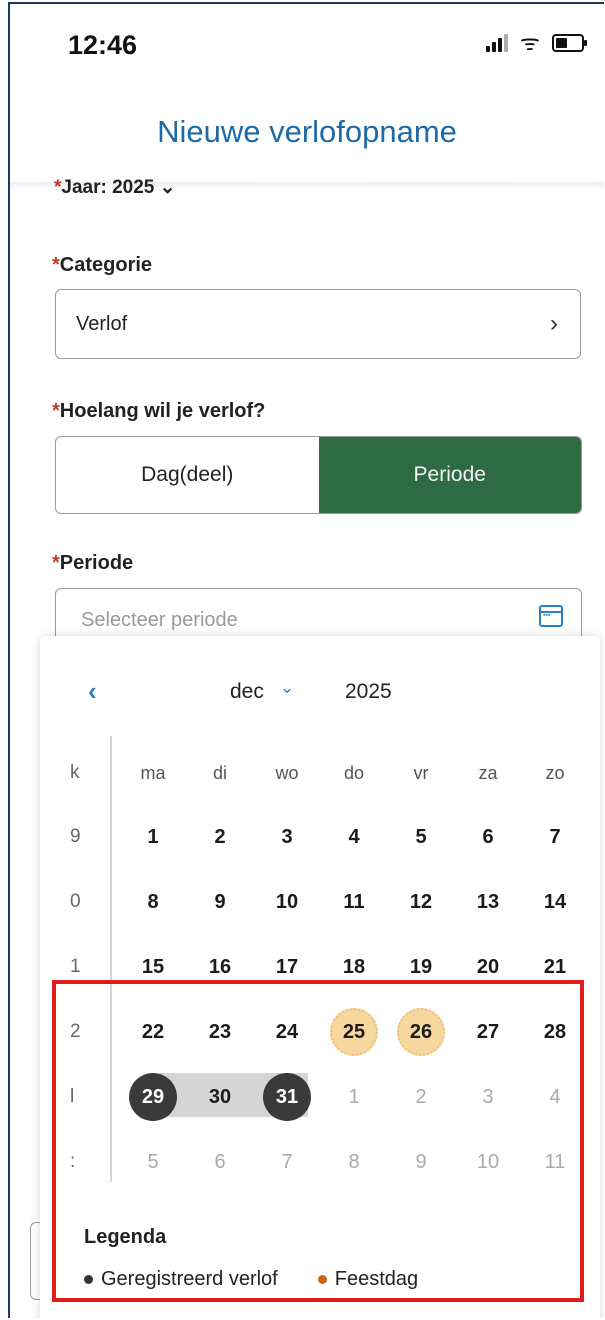 This screenshot has height=1320, width=605. I want to click on weekday-header: zo, so click(555, 772).